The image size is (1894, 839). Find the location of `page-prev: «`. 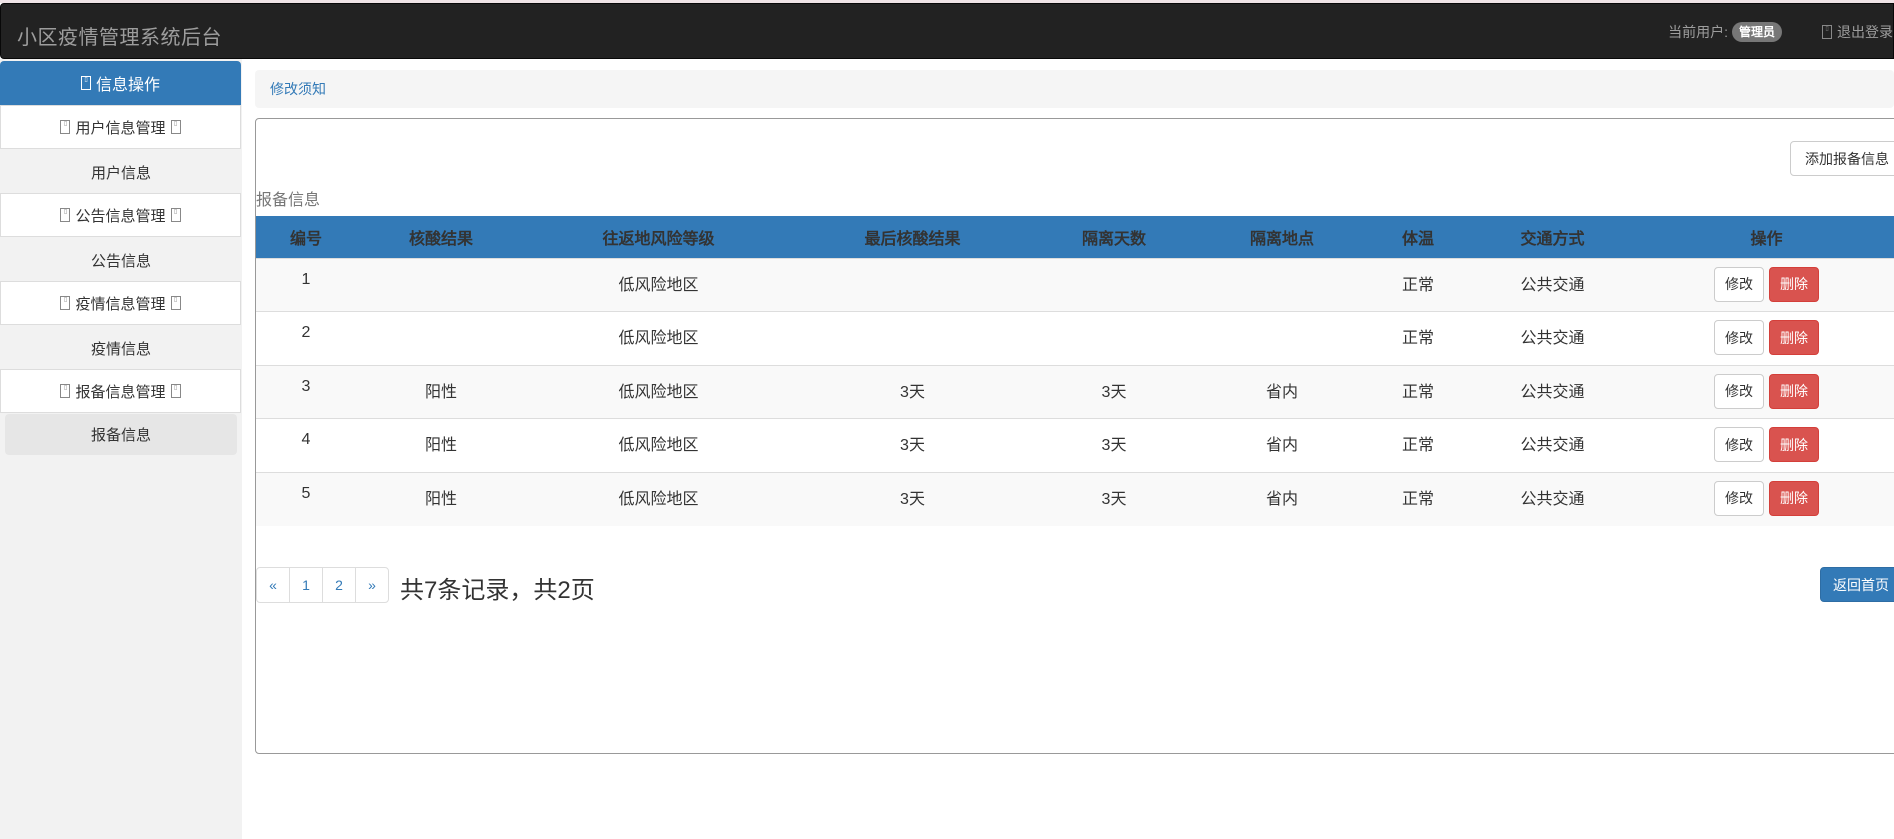

page-prev: « is located at coordinates (273, 585).